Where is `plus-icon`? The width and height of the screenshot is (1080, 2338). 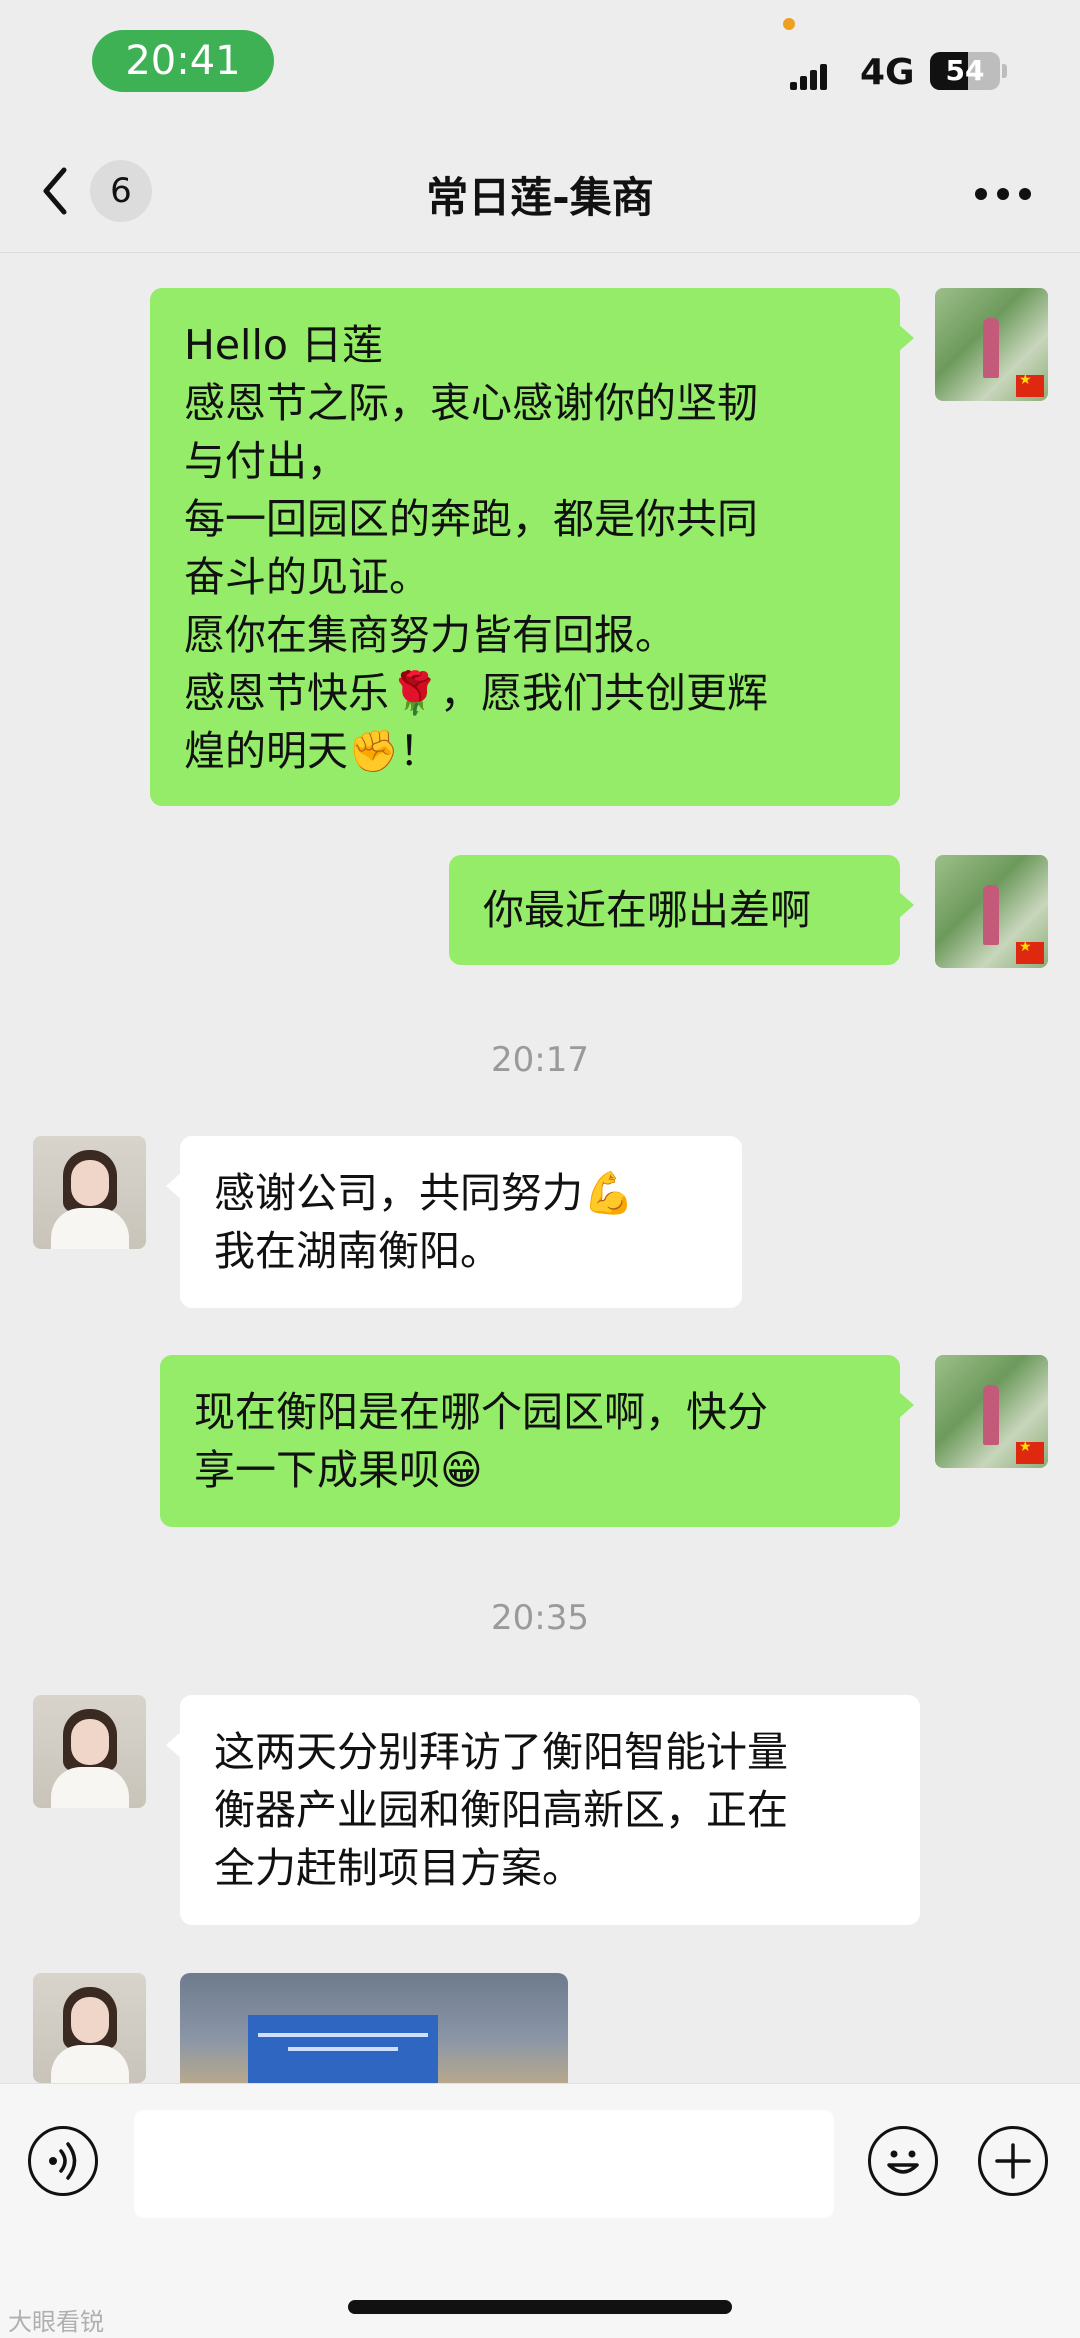 plus-icon is located at coordinates (1013, 2161).